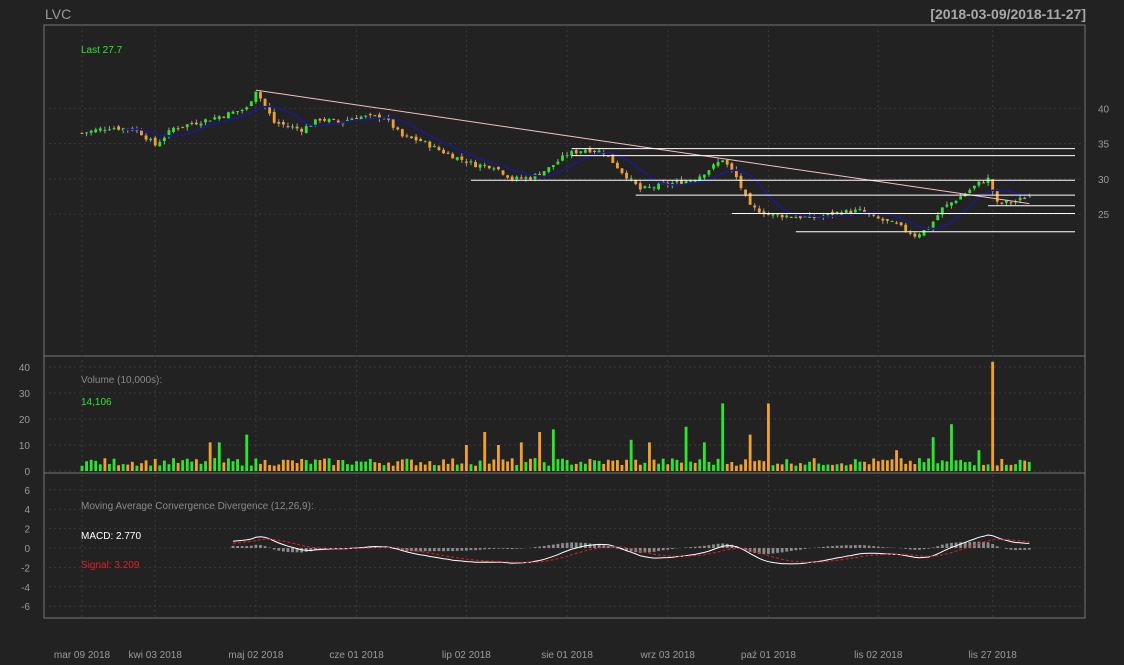 This screenshot has height=665, width=1124. Describe the element at coordinates (111, 536) in the screenshot. I see `macd-value-label: MACD: 2.770` at that location.